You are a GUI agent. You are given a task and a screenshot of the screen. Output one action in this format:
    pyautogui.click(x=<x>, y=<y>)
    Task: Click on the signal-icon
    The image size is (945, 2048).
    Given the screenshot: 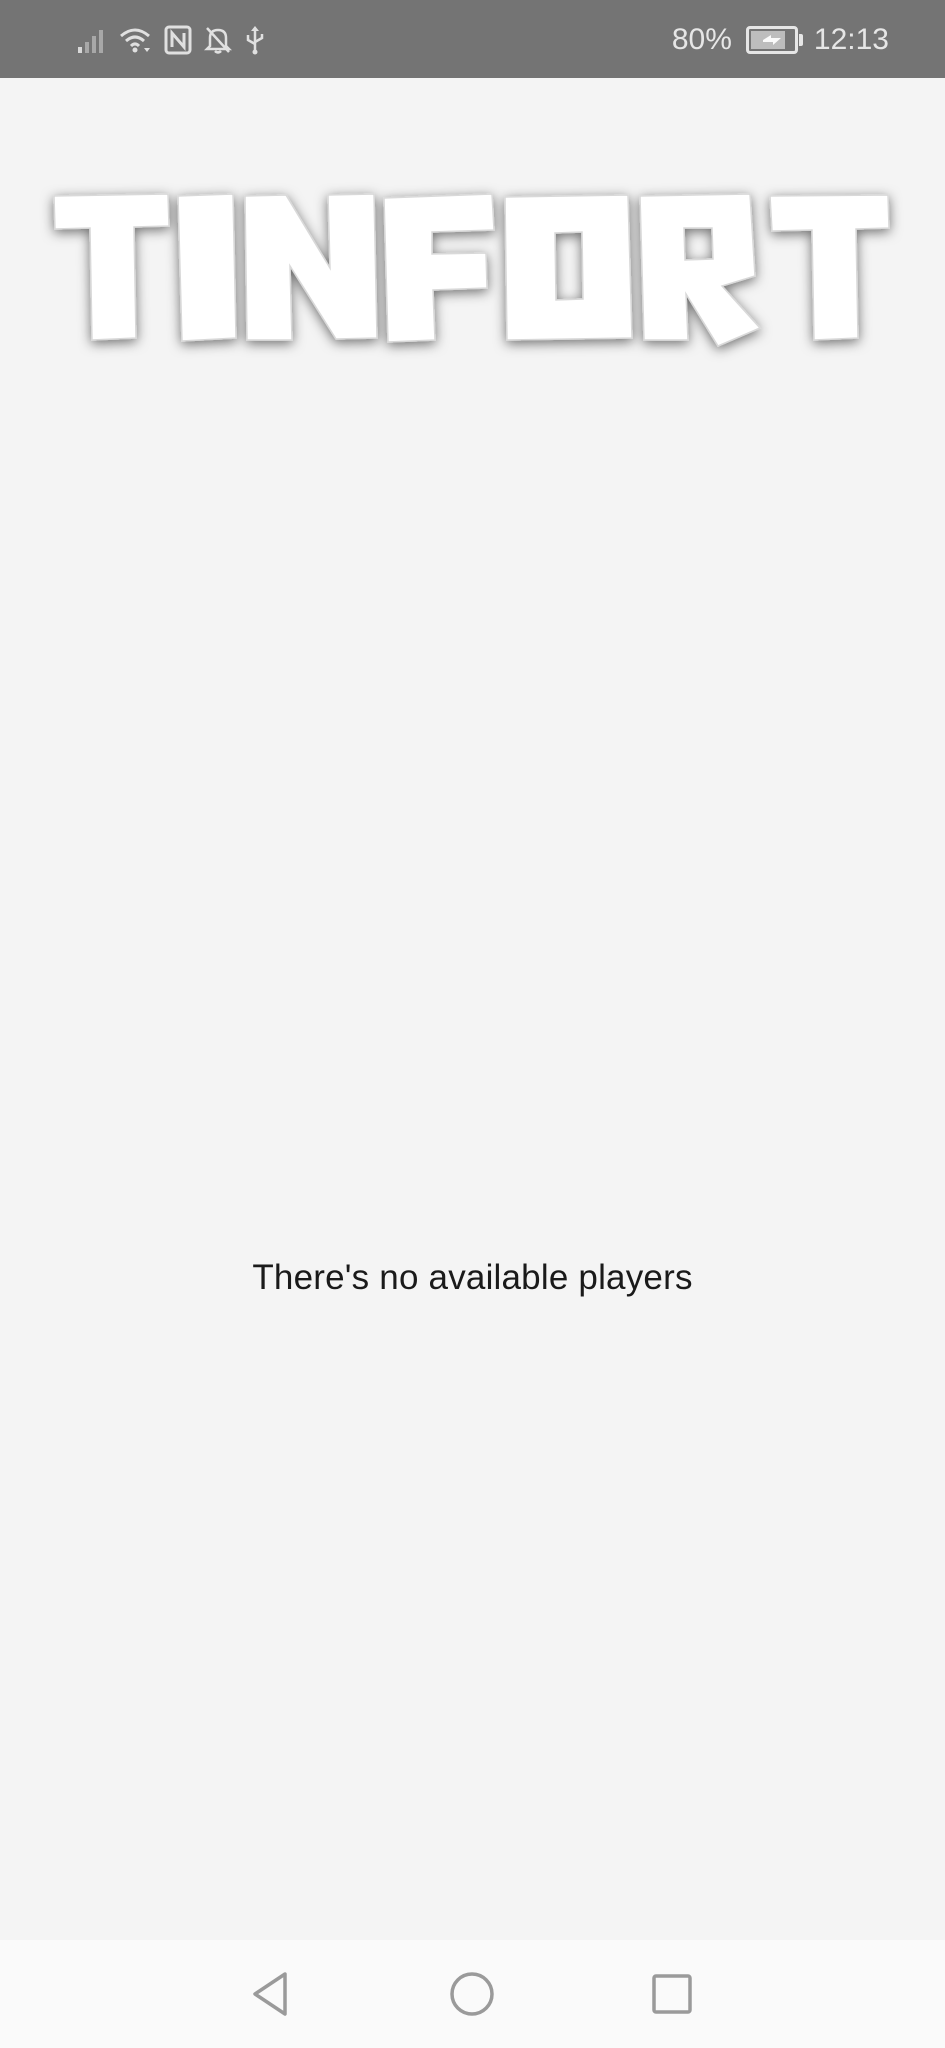 What is the action you would take?
    pyautogui.click(x=90, y=41)
    